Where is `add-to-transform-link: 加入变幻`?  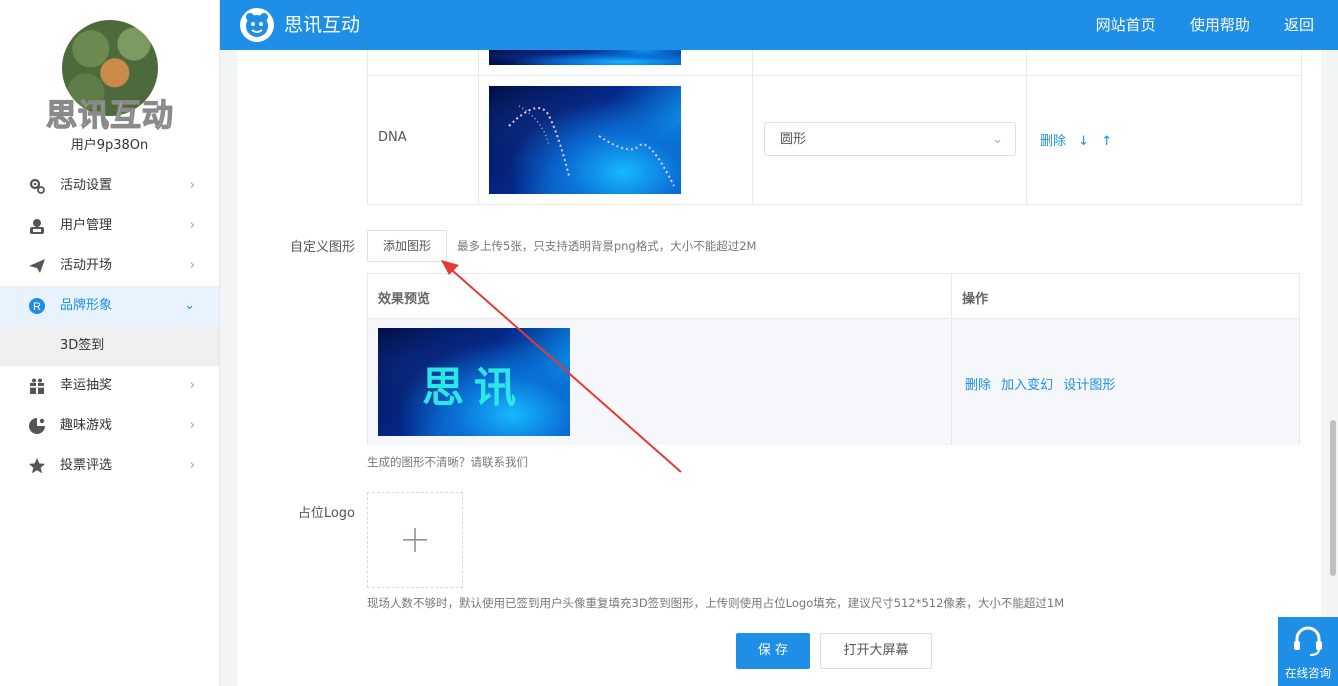
add-to-transform-link: 加入变幻 is located at coordinates (1027, 385).